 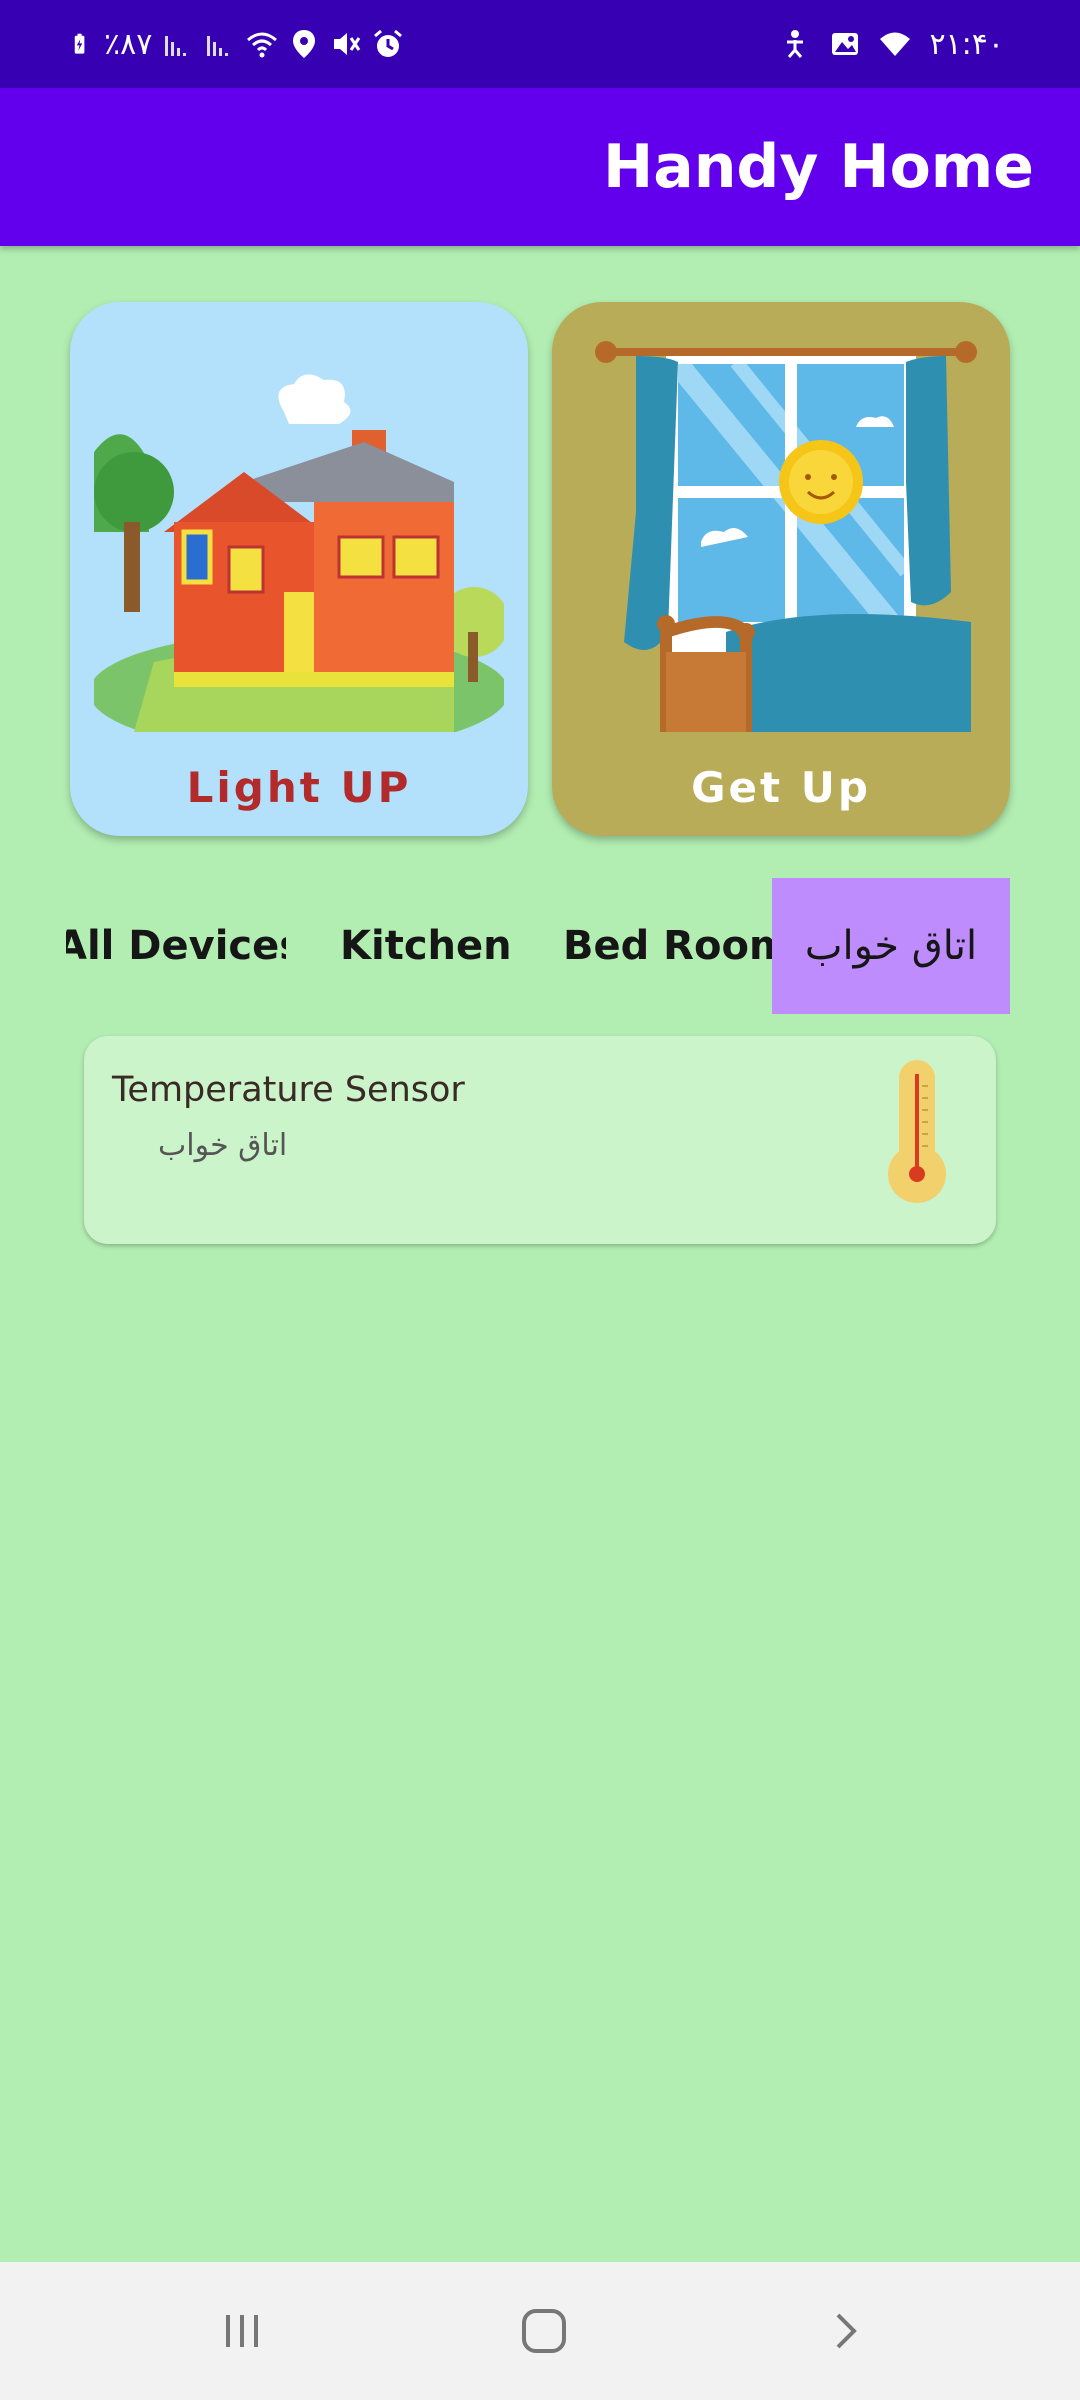 What do you see at coordinates (176, 46) in the screenshot?
I see `signal-icon` at bounding box center [176, 46].